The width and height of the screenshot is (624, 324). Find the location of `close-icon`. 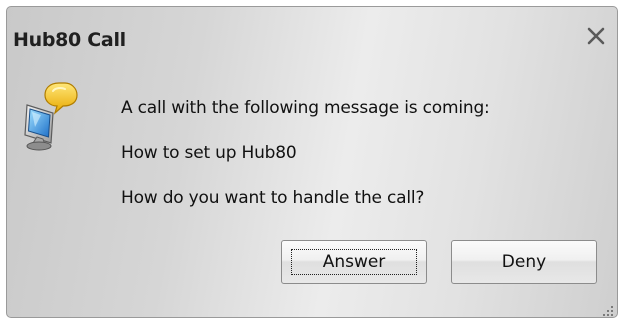

close-icon is located at coordinates (596, 36).